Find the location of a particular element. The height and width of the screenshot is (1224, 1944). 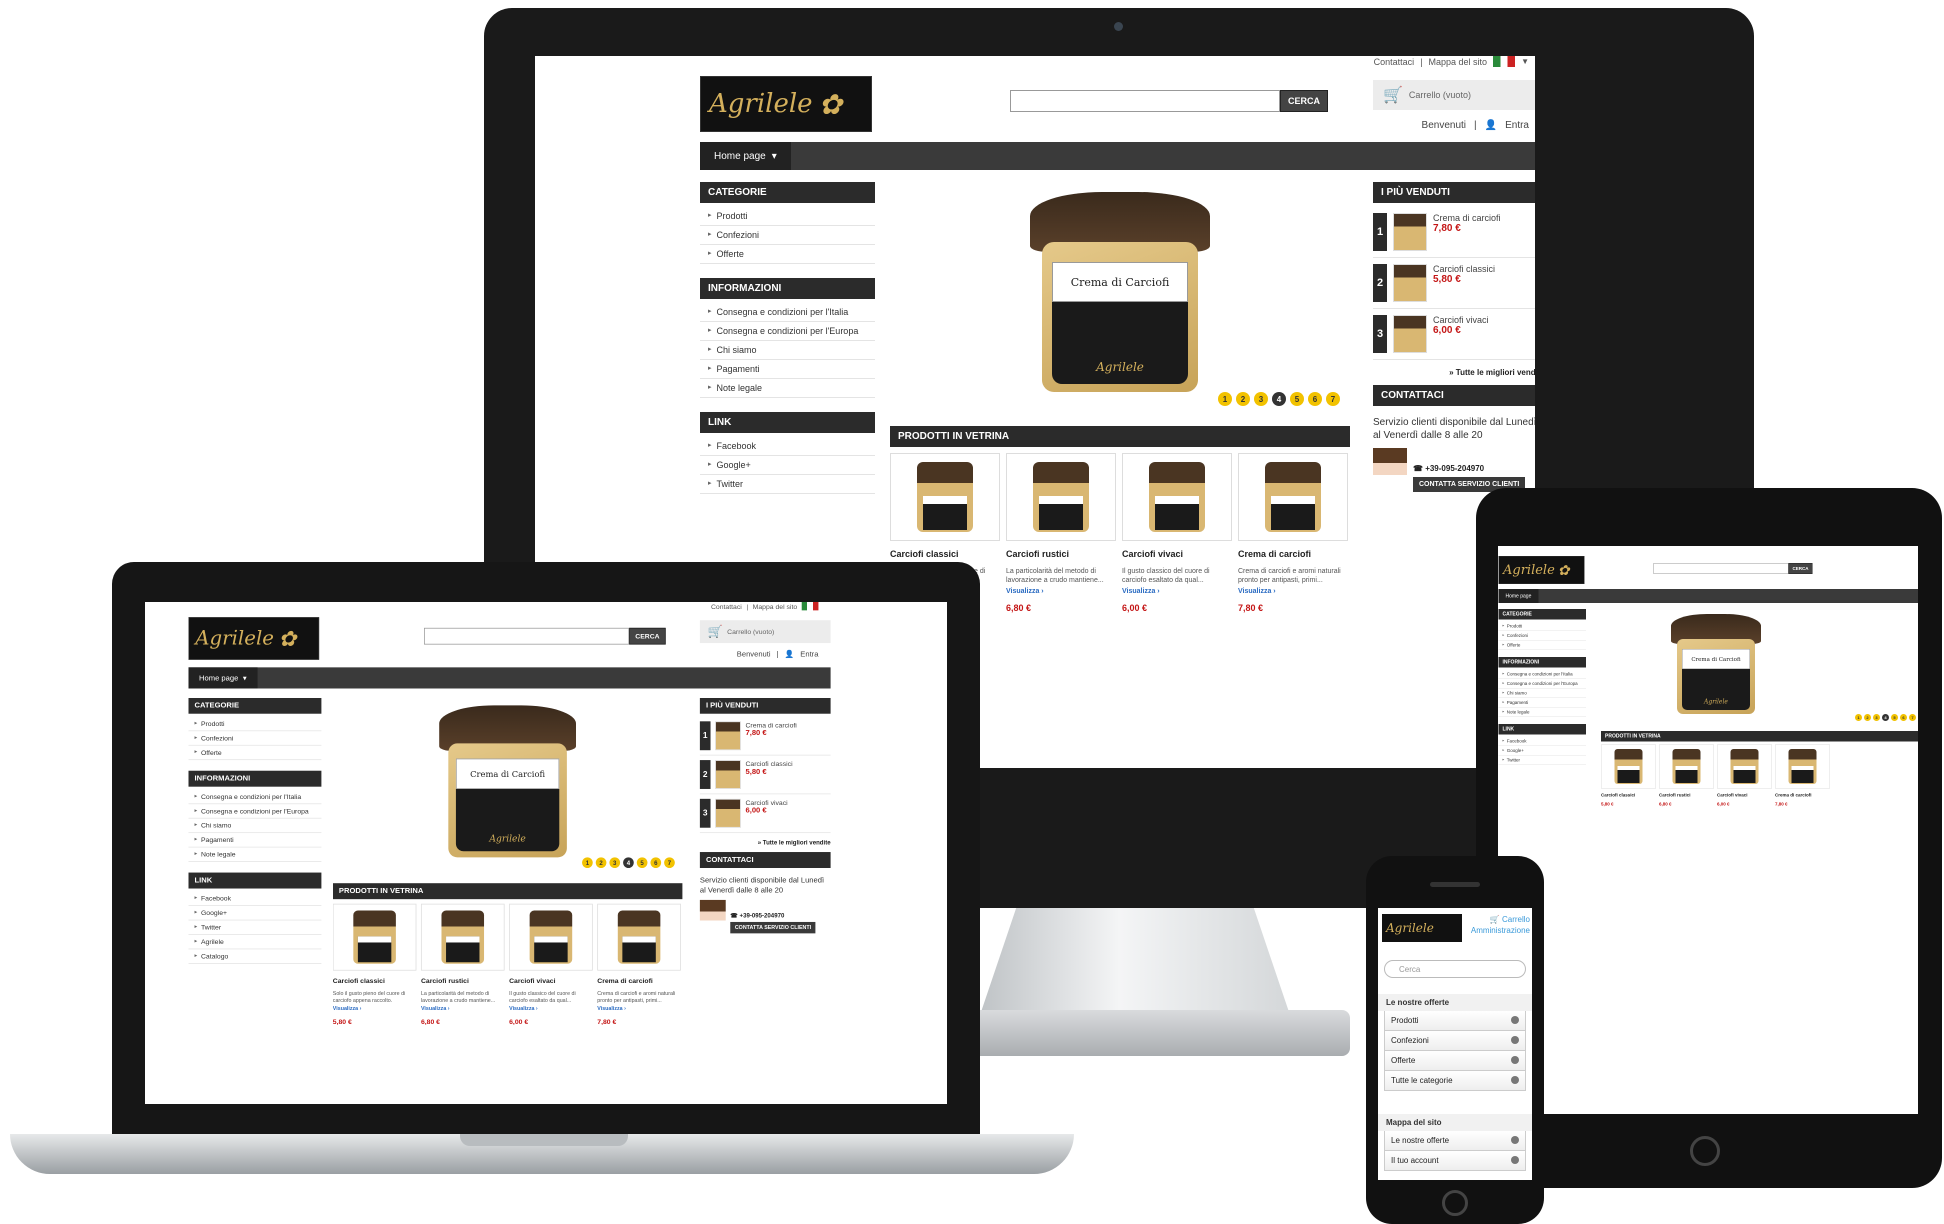

search-bar: CERCA is located at coordinates (1169, 101).